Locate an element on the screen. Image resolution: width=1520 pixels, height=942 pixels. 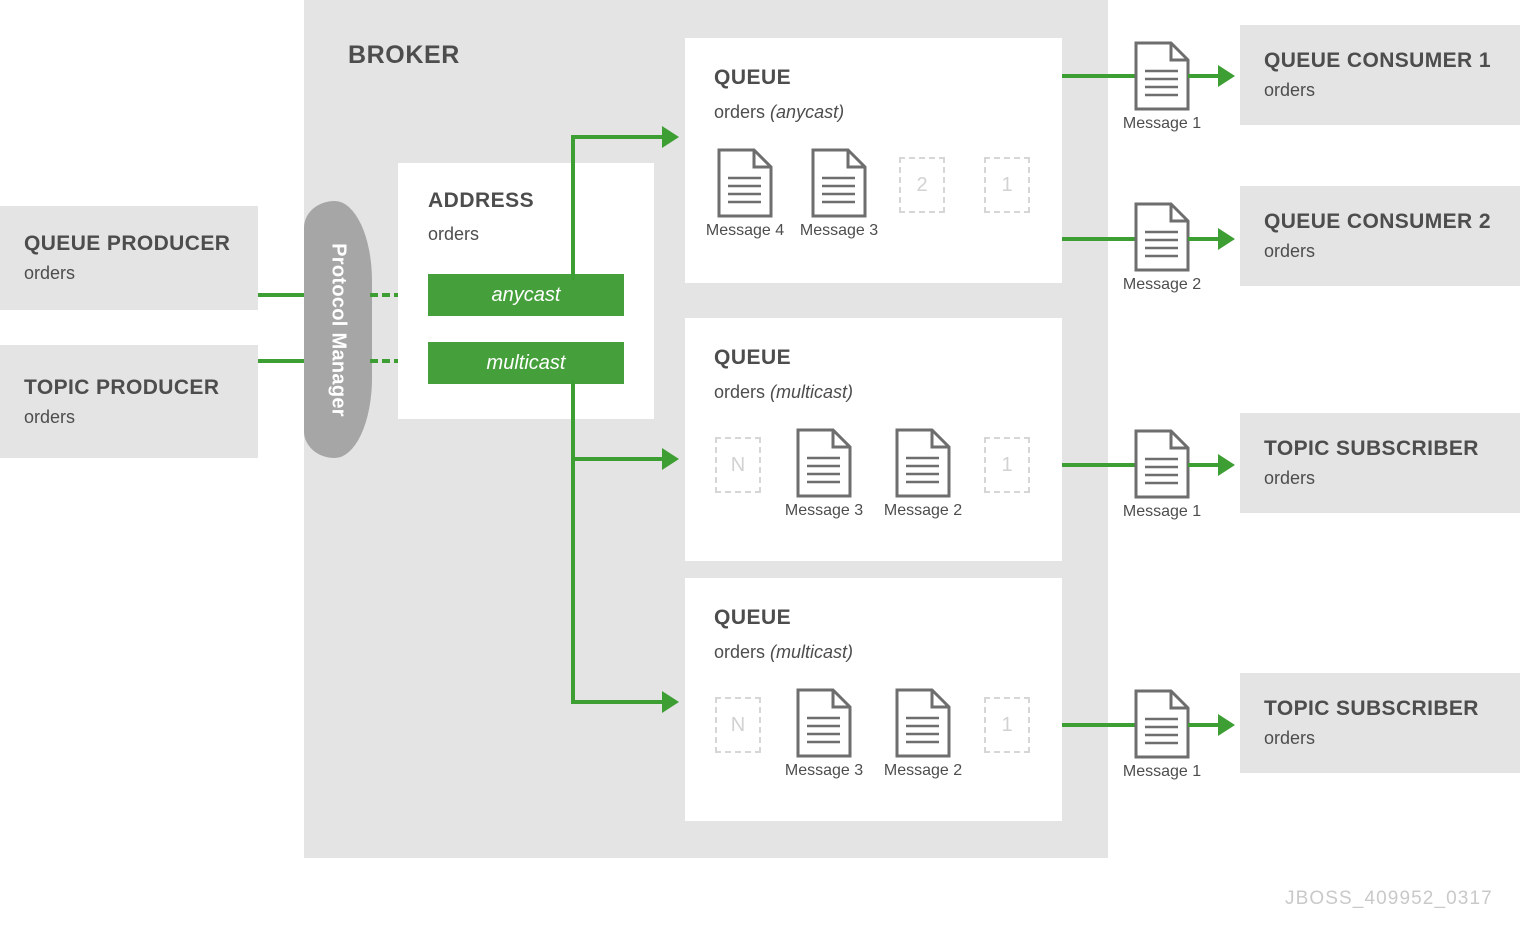
queue-2-name: orders is located at coordinates (740, 392).